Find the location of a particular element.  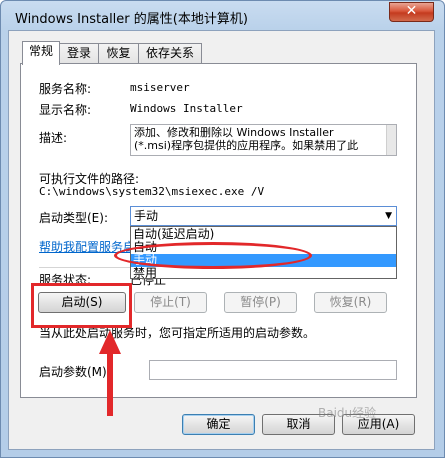

close-icon: ✕ is located at coordinates (411, 11).